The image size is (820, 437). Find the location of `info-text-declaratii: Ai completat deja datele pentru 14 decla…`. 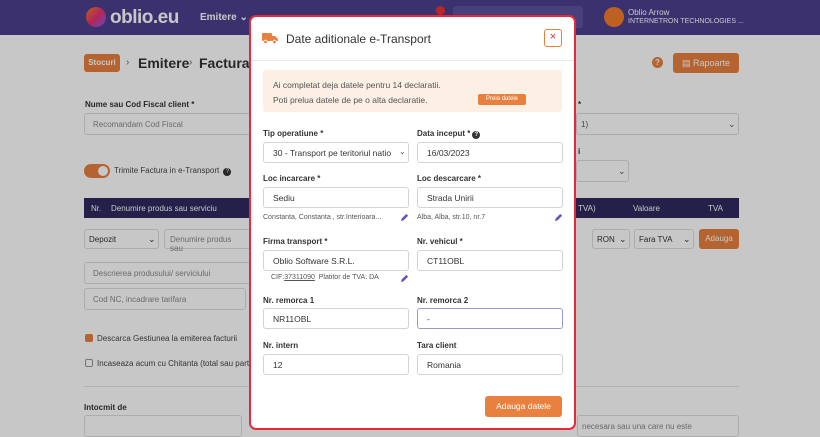

info-text-declaratii: Ai completat deja datele pentru 14 decla… is located at coordinates (357, 85).